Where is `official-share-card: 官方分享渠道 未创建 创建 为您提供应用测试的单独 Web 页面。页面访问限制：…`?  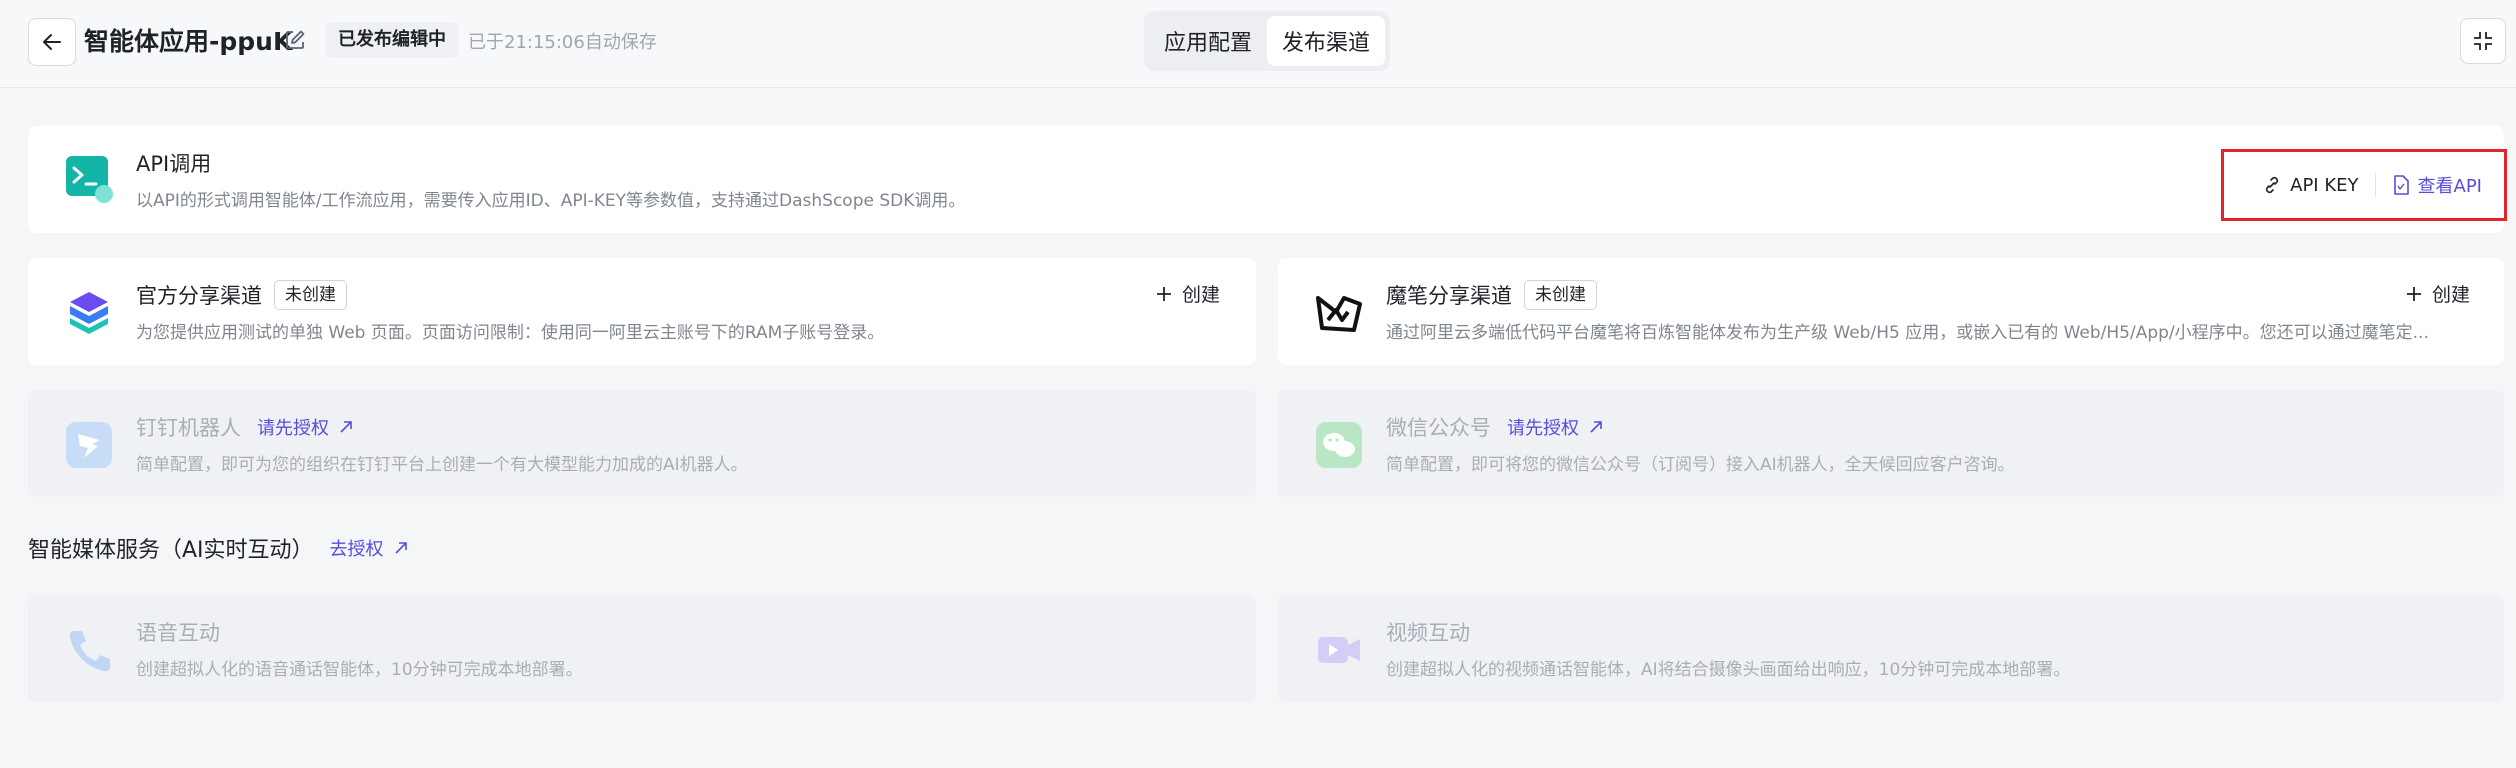 official-share-card: 官方分享渠道 未创建 创建 为您提供应用测试的单独 Web 页面。页面访问限制：… is located at coordinates (642, 311).